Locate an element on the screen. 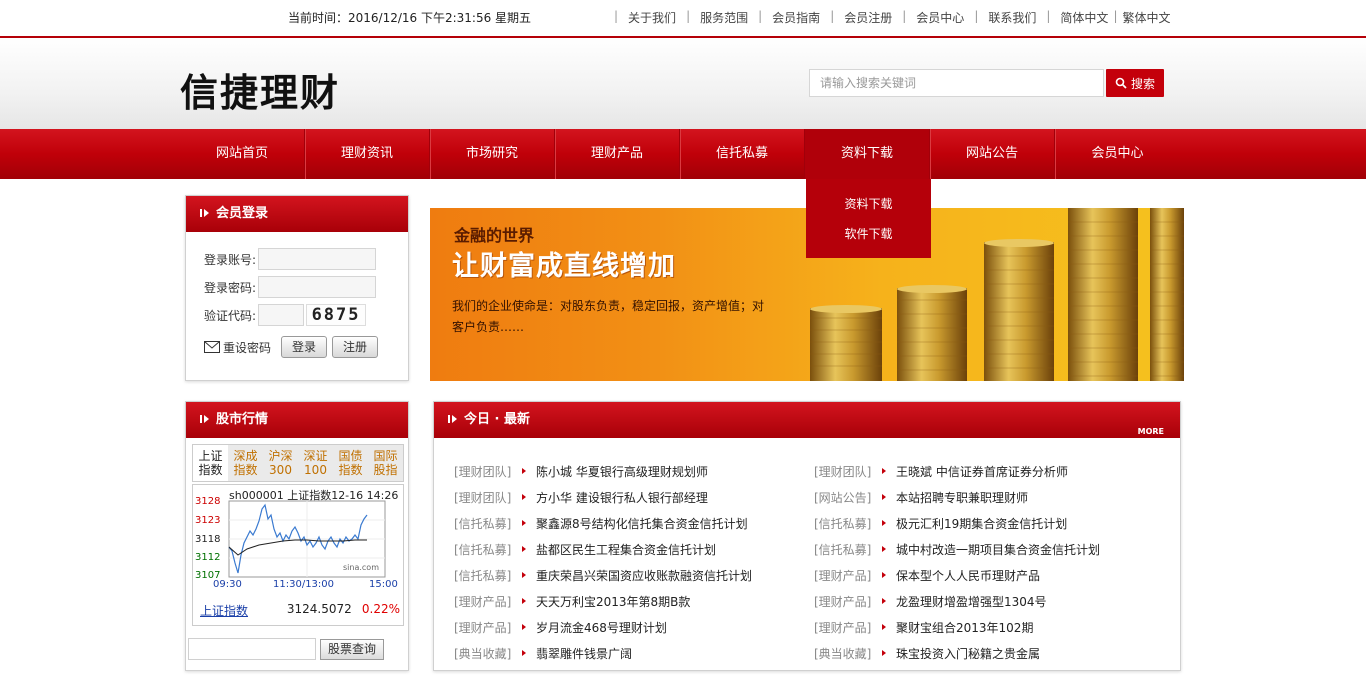 The width and height of the screenshot is (1366, 678). news-title-link: 重庆荣昌兴荣国资应收账款融资信托计划 is located at coordinates (644, 575).